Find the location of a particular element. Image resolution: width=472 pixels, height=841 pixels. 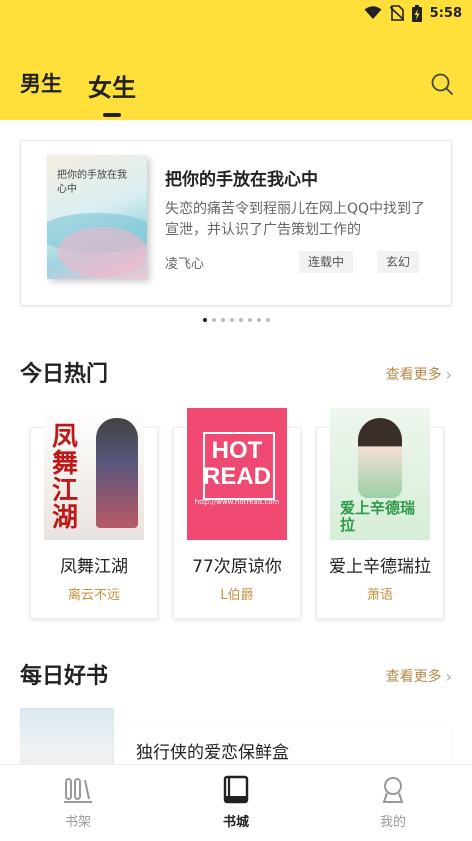

book-store-icon is located at coordinates (236, 789).